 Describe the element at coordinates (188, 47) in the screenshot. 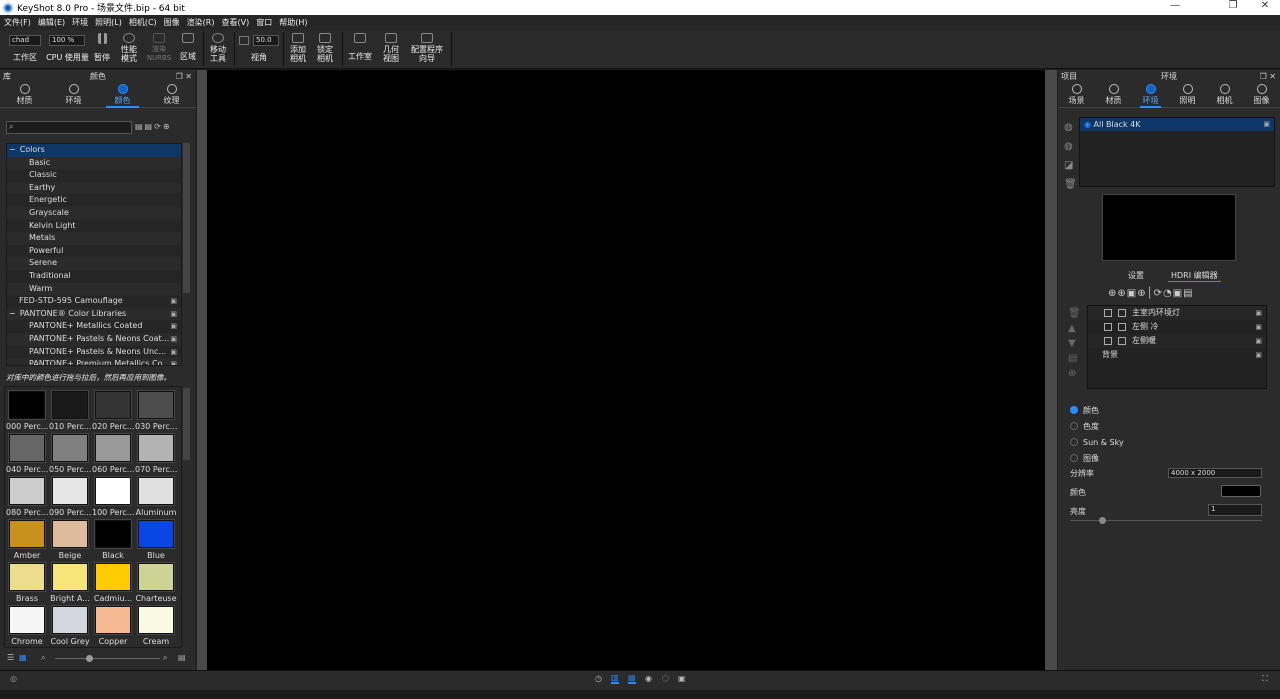

I see `region-button: 区域` at that location.